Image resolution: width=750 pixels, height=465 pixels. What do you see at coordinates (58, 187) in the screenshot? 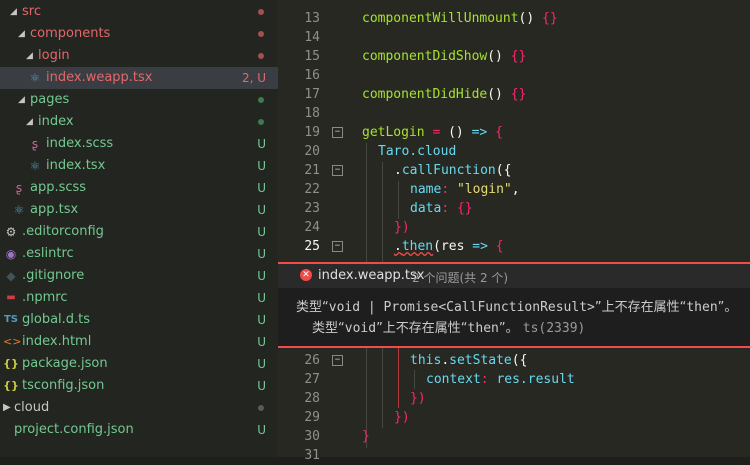
I see `tree-item-label: app.scss` at bounding box center [58, 187].